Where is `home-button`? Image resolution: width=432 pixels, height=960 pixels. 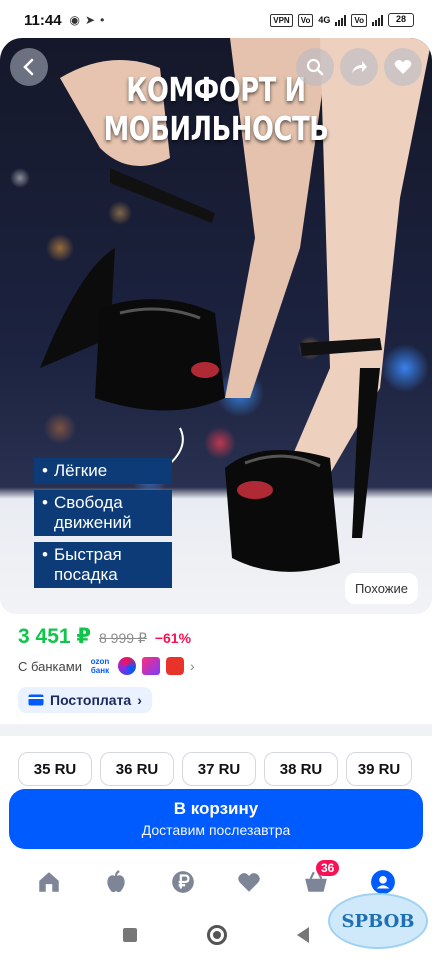 home-button is located at coordinates (217, 935).